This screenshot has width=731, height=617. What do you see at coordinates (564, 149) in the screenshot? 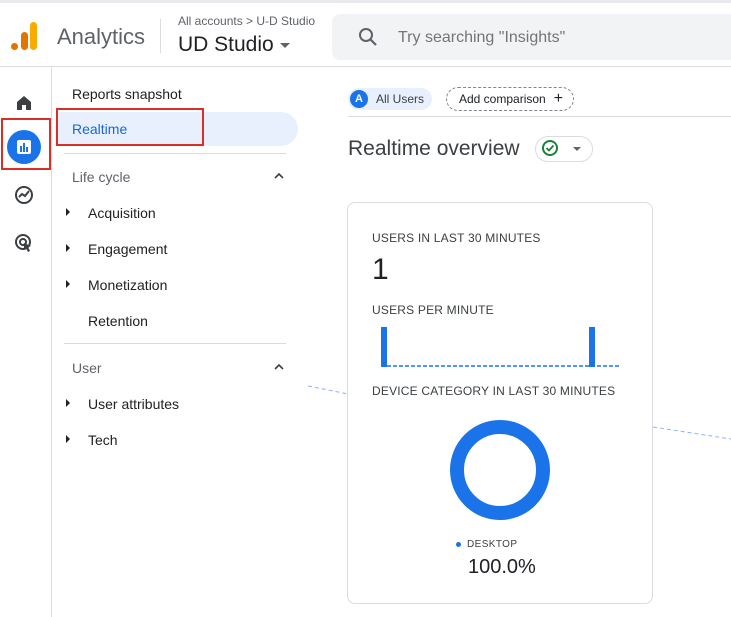
I see `status-dropdown` at bounding box center [564, 149].